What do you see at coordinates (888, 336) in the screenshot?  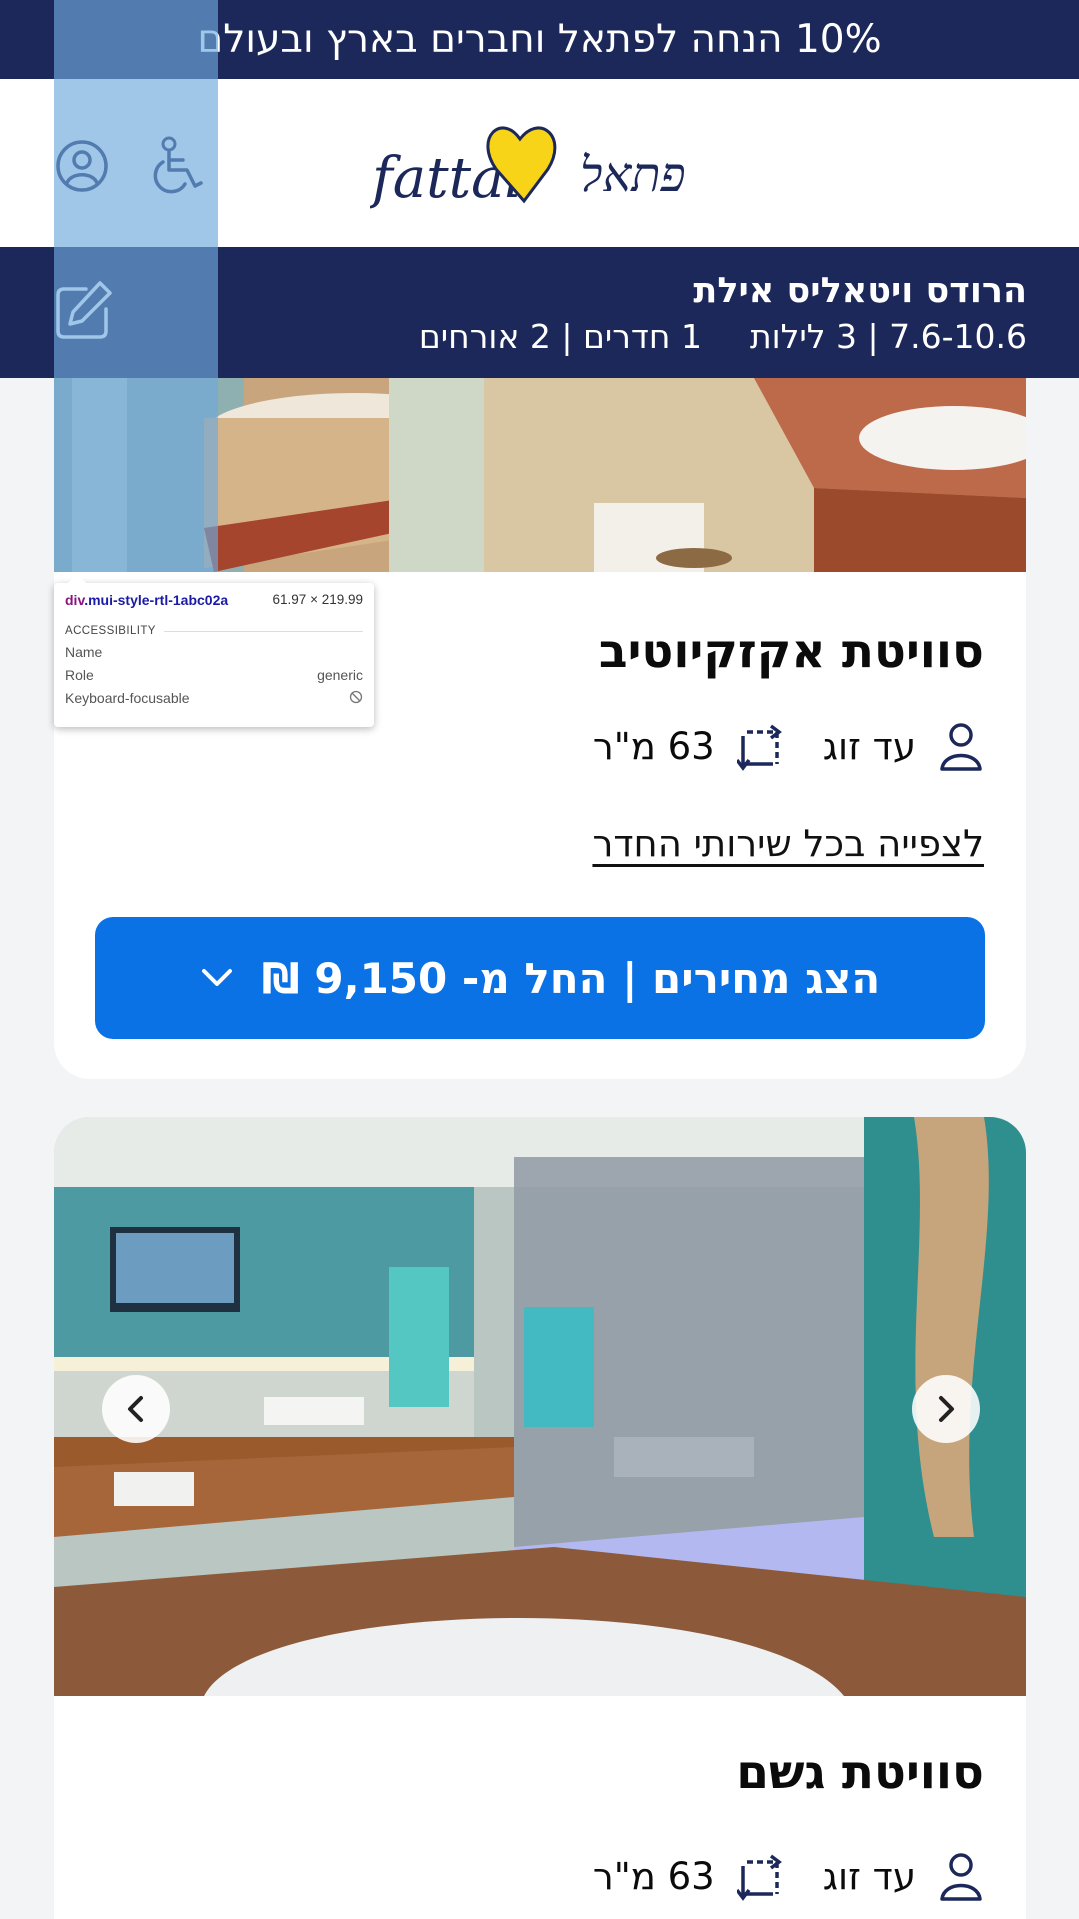 I see `dates-nights: 7.6-10.6 | 3 לילות` at bounding box center [888, 336].